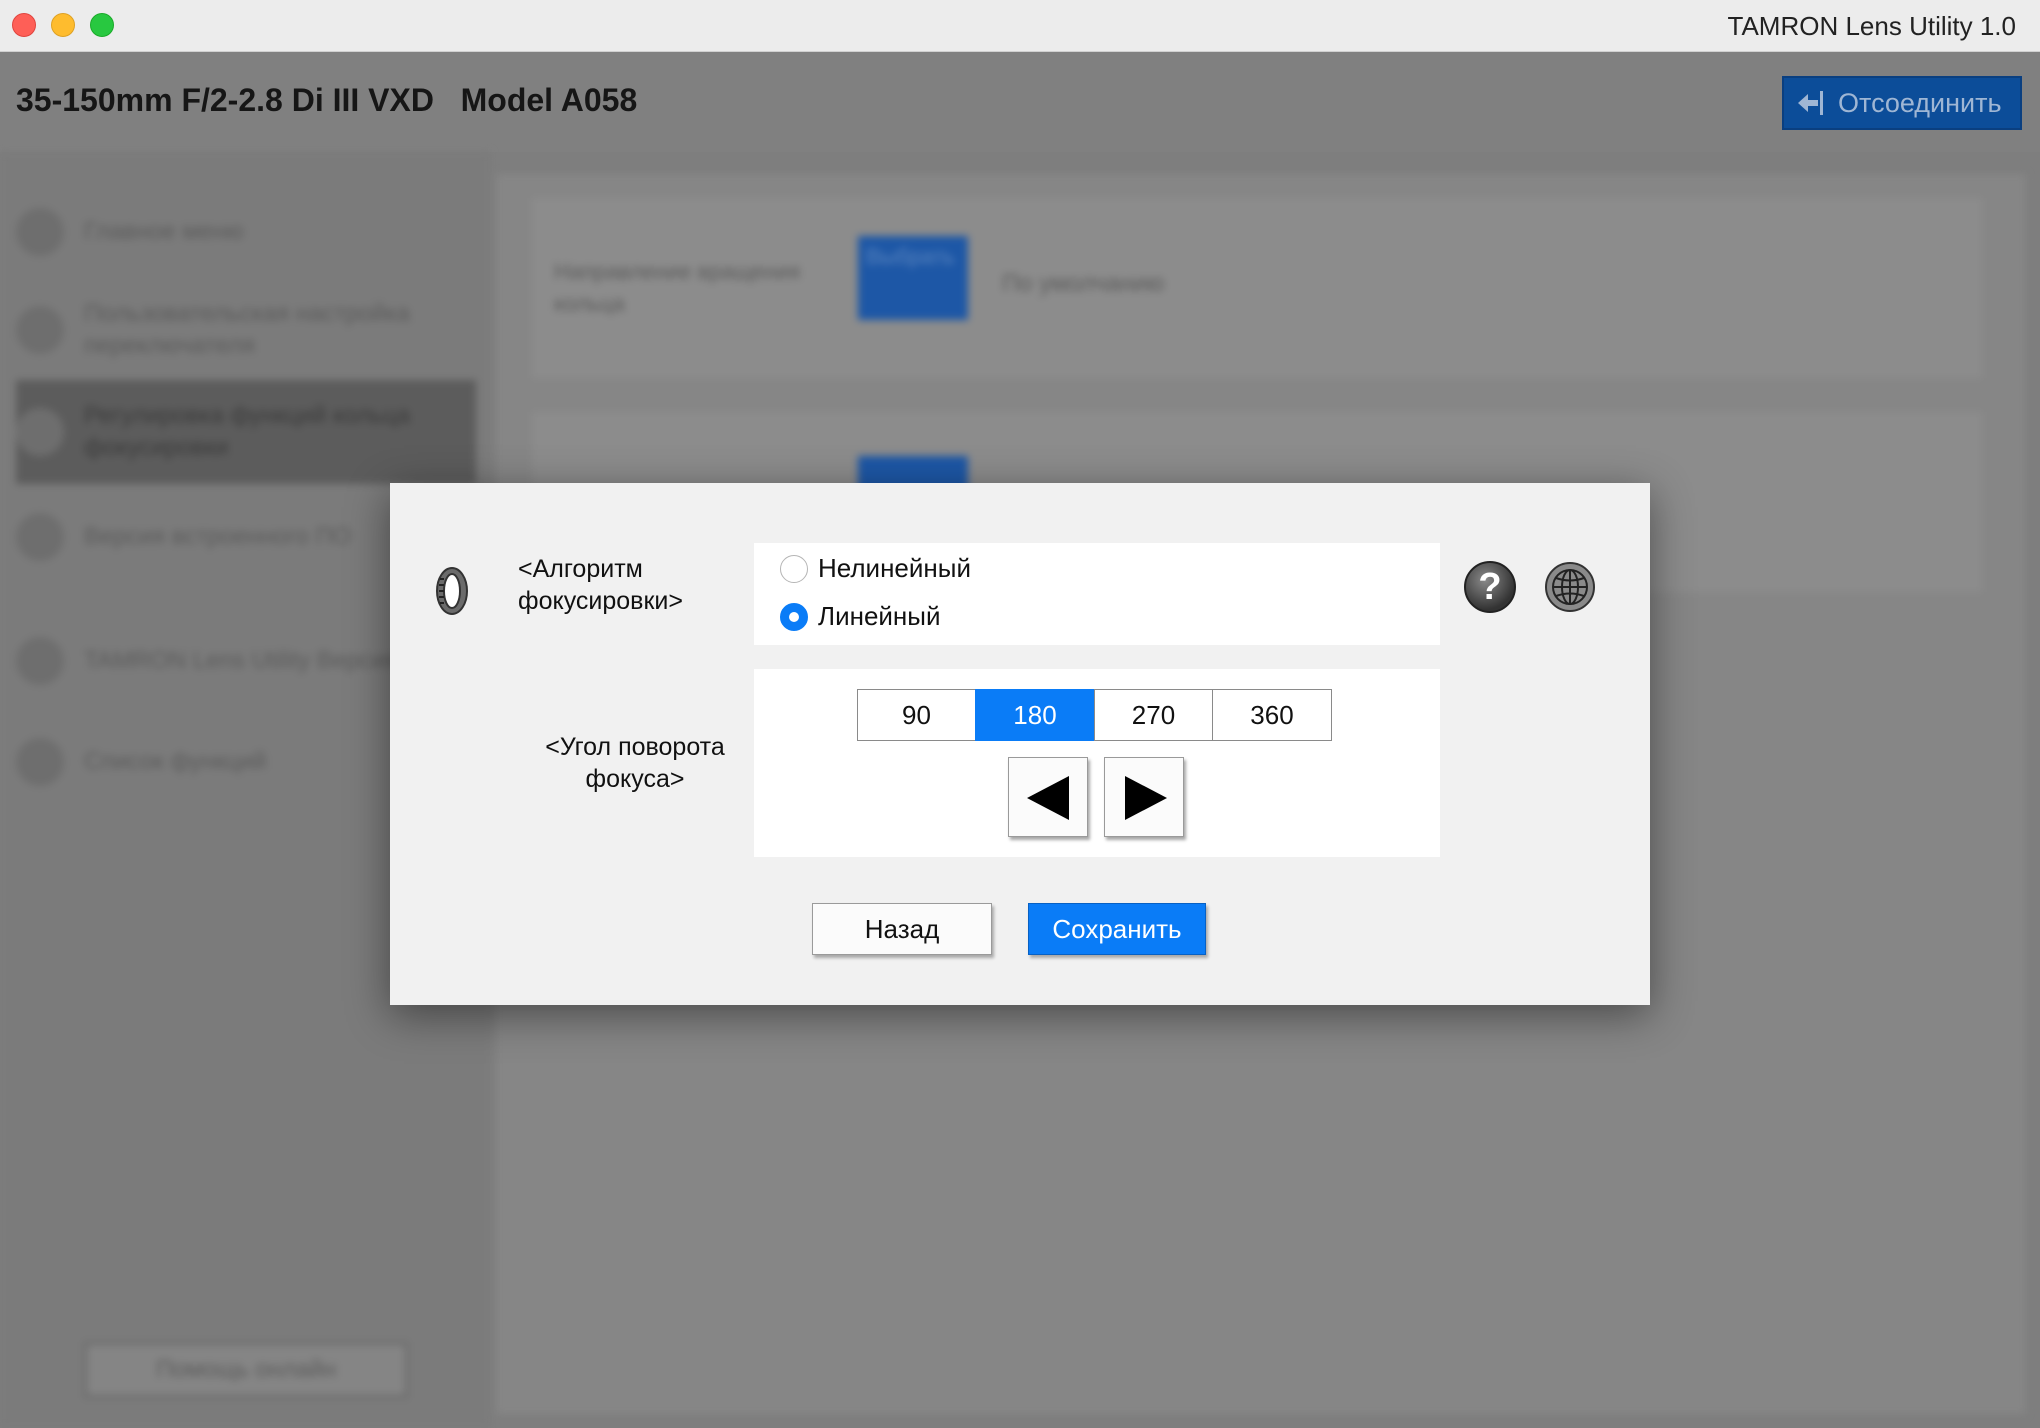 Image resolution: width=2040 pixels, height=1428 pixels. I want to click on angle-label: <Угол поворота фокуса>, so click(635, 763).